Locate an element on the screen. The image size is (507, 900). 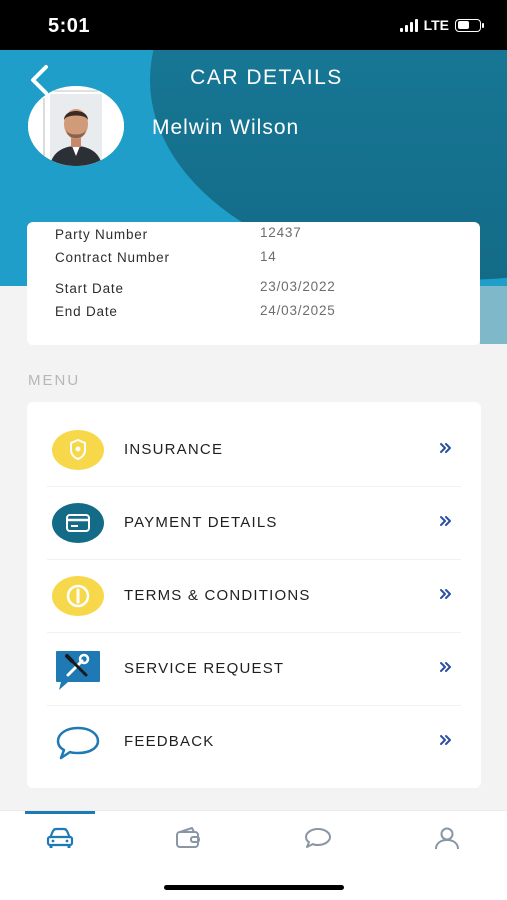
menu-label-payment-details: PAYMENT DETAILS is located at coordinates (201, 522).